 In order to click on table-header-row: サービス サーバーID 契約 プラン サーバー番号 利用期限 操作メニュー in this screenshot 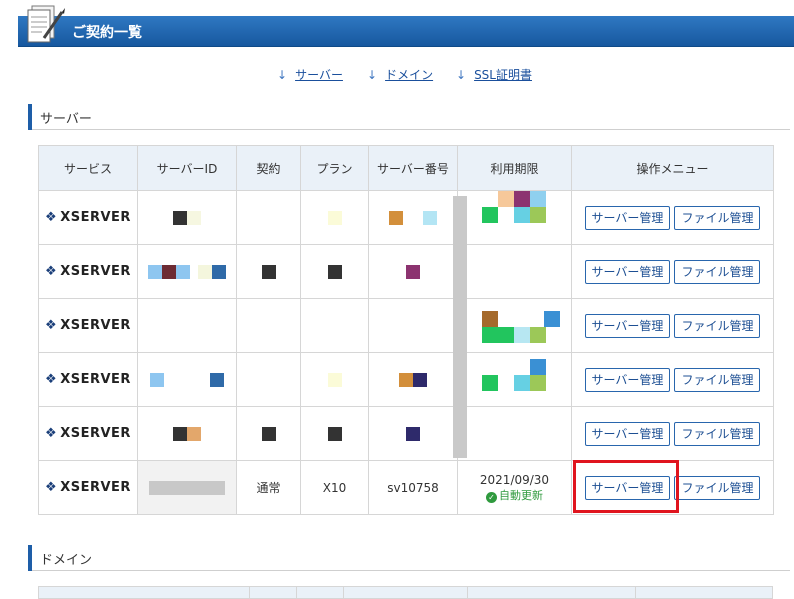, I will do `click(406, 168)`.